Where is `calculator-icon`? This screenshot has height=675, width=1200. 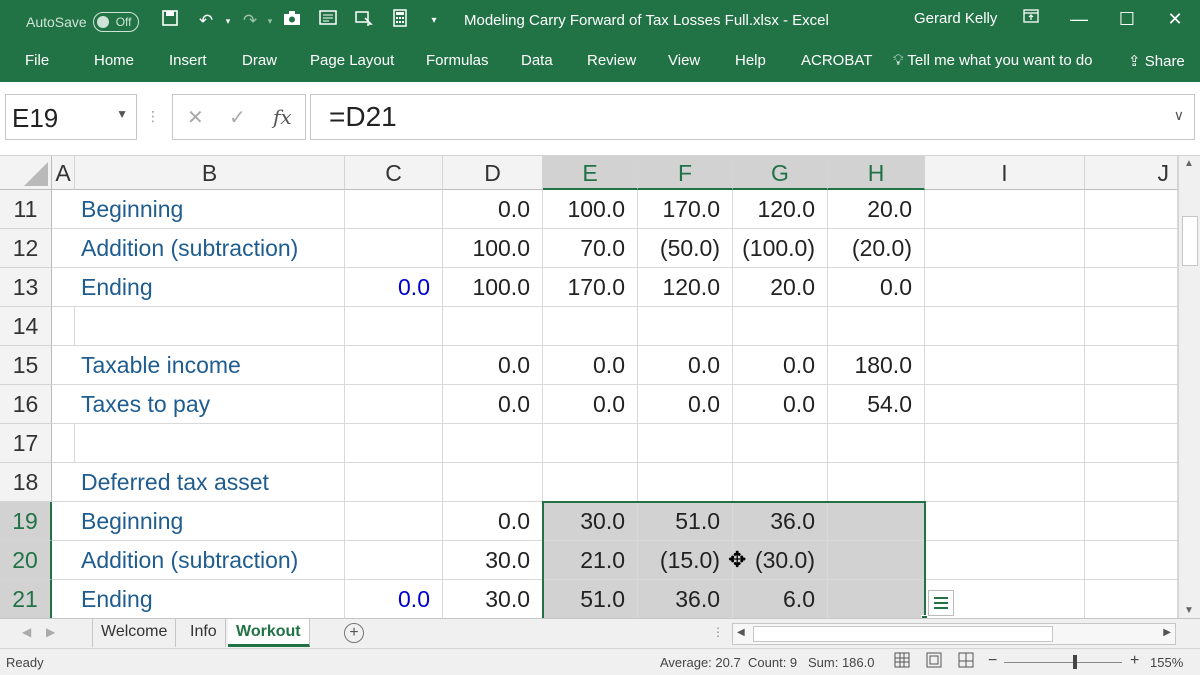
calculator-icon is located at coordinates (400, 21).